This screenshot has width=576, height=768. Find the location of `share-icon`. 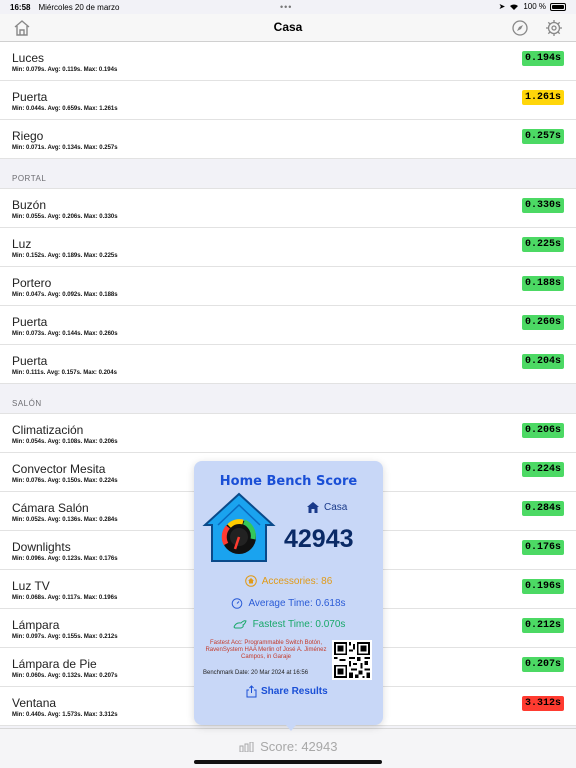

share-icon is located at coordinates (251, 691).